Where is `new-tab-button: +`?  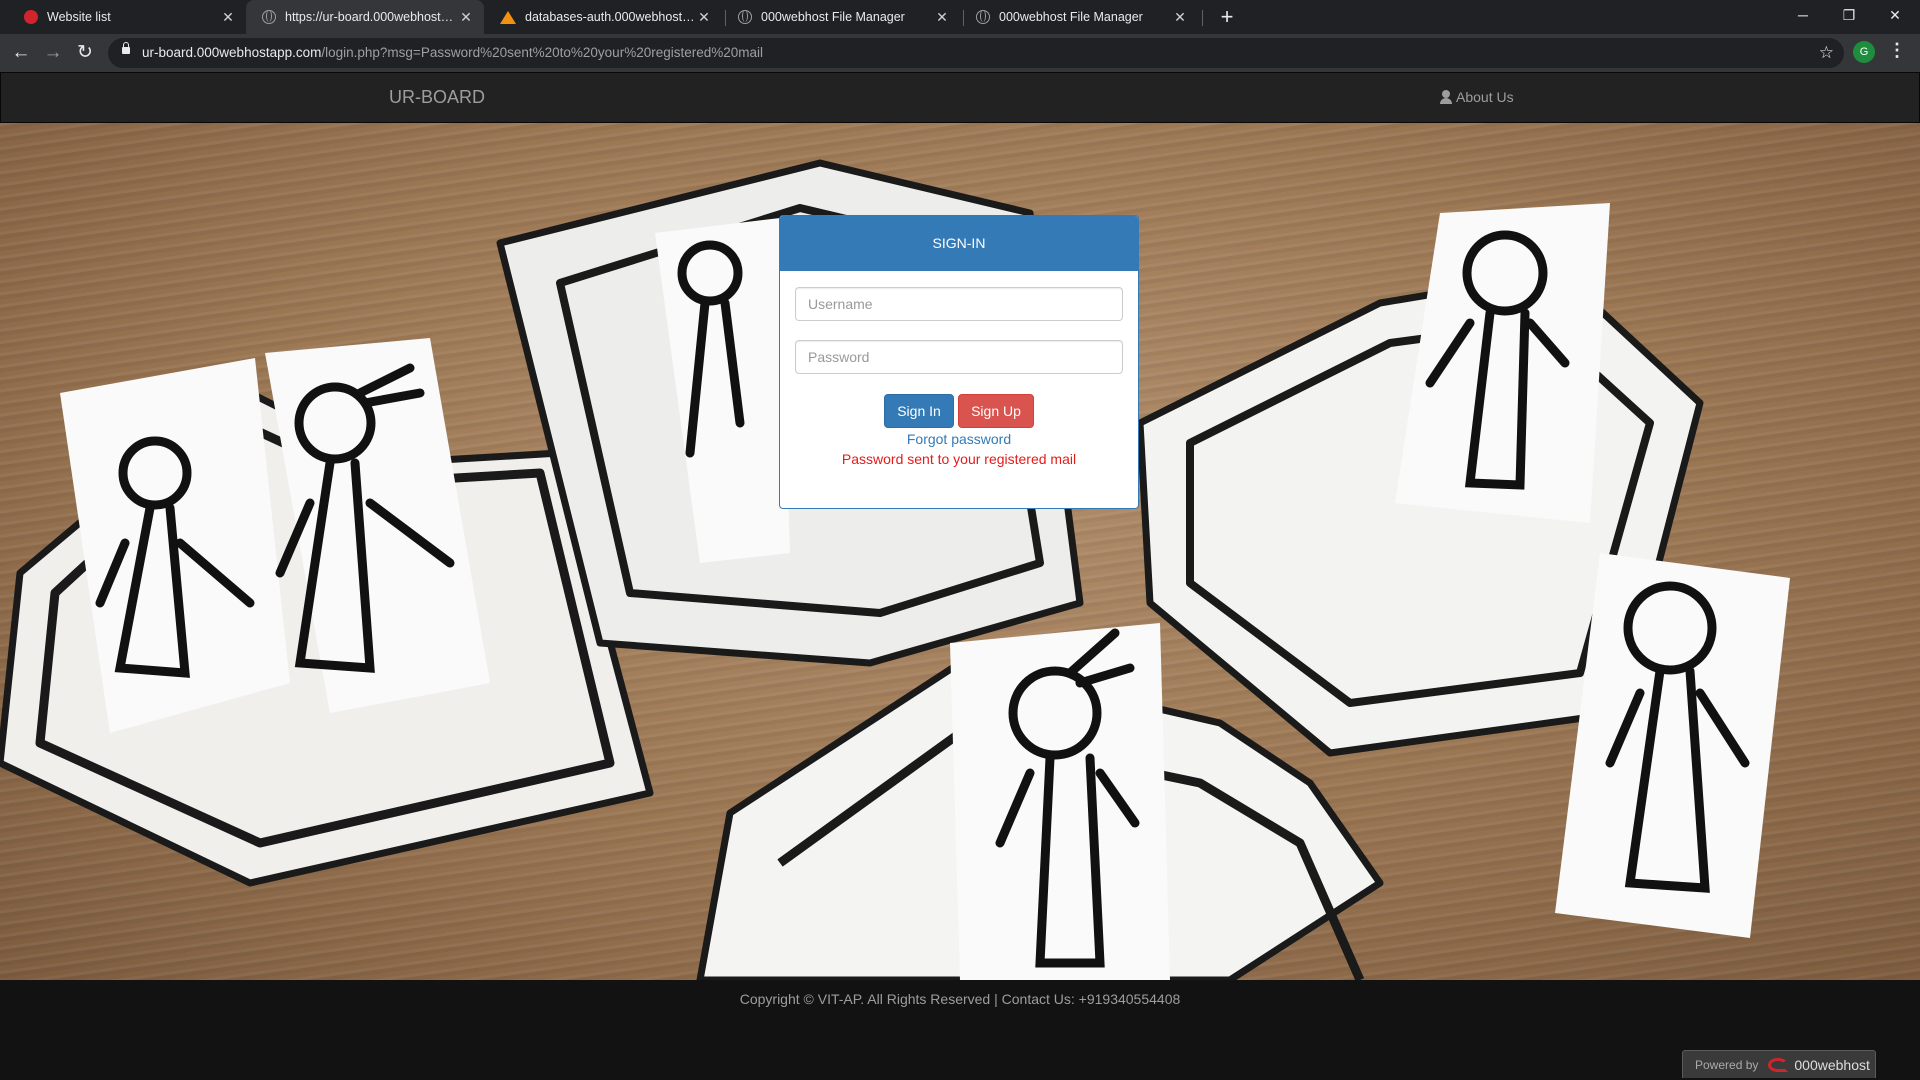
new-tab-button: + is located at coordinates (1227, 17).